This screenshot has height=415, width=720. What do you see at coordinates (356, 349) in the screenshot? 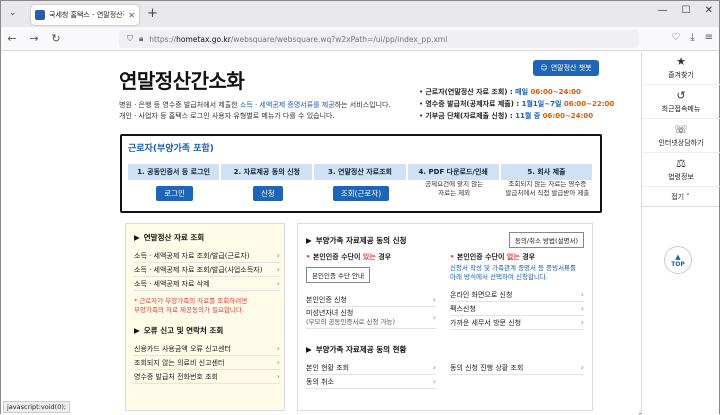
I see `section-title: ▶ 부양가족 자료제공 동의 현황` at bounding box center [356, 349].